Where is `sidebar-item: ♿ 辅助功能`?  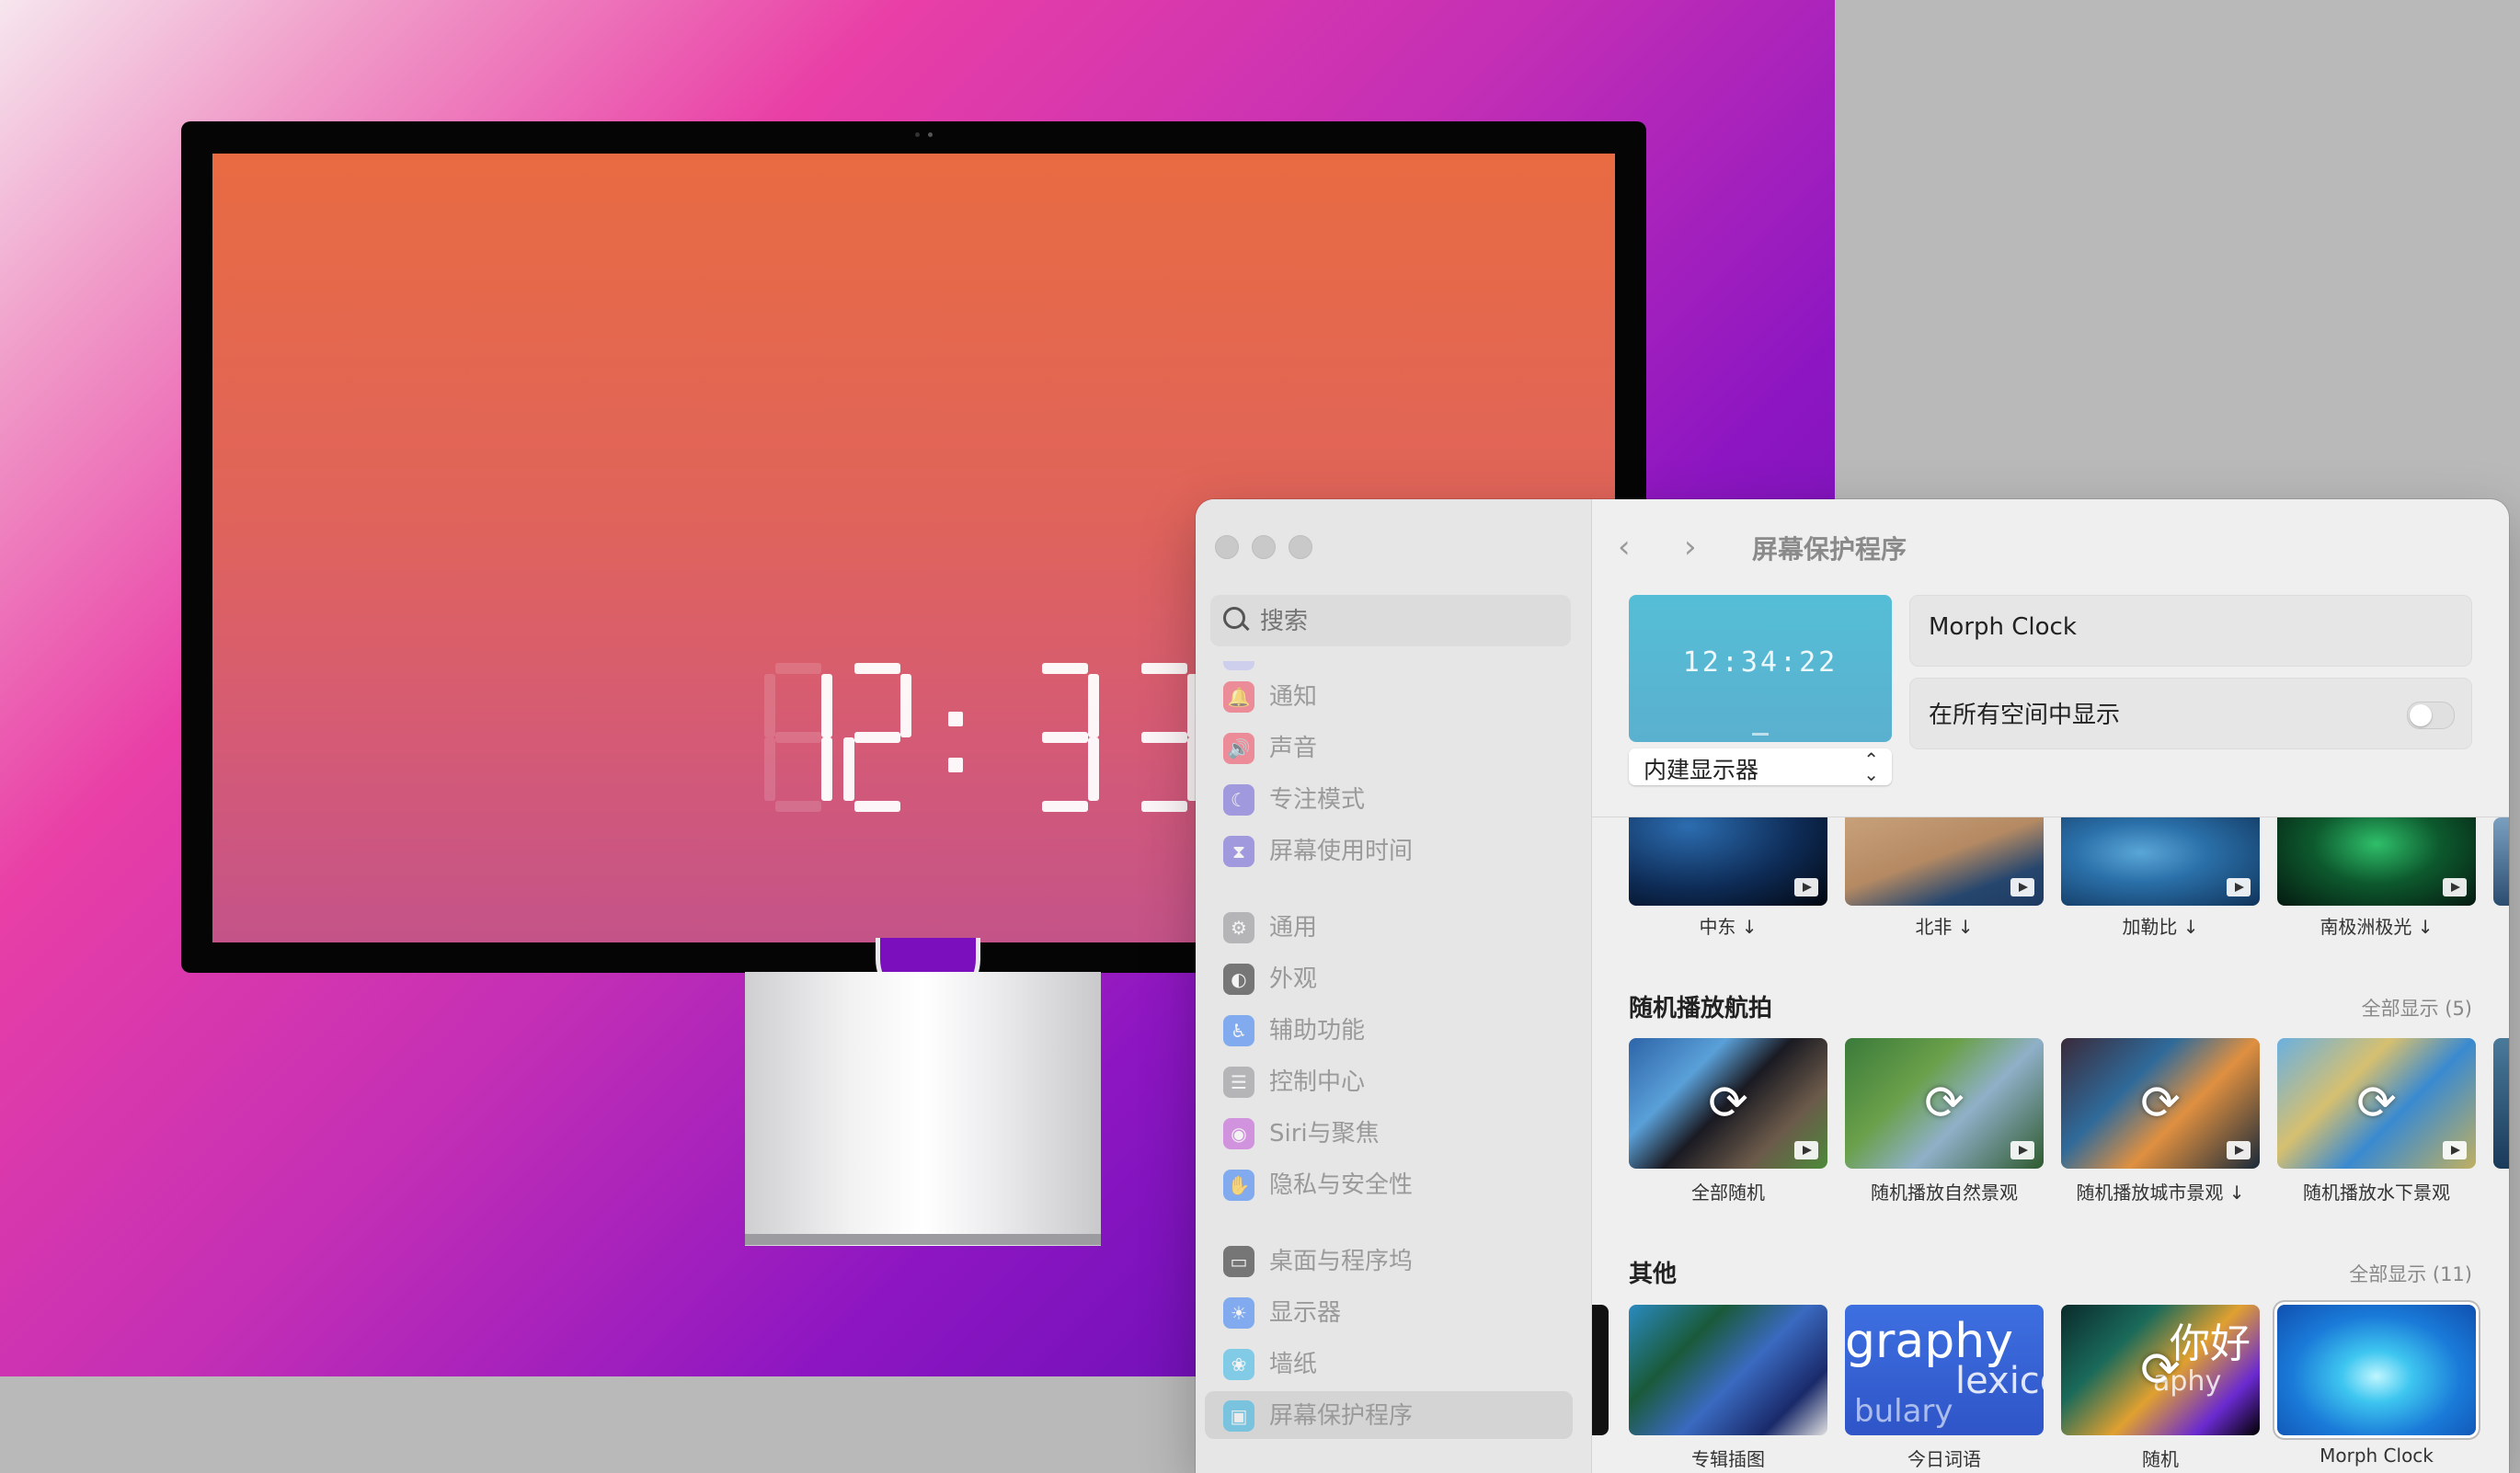
sidebar-item: ♿ 辅助功能 is located at coordinates (1389, 1030).